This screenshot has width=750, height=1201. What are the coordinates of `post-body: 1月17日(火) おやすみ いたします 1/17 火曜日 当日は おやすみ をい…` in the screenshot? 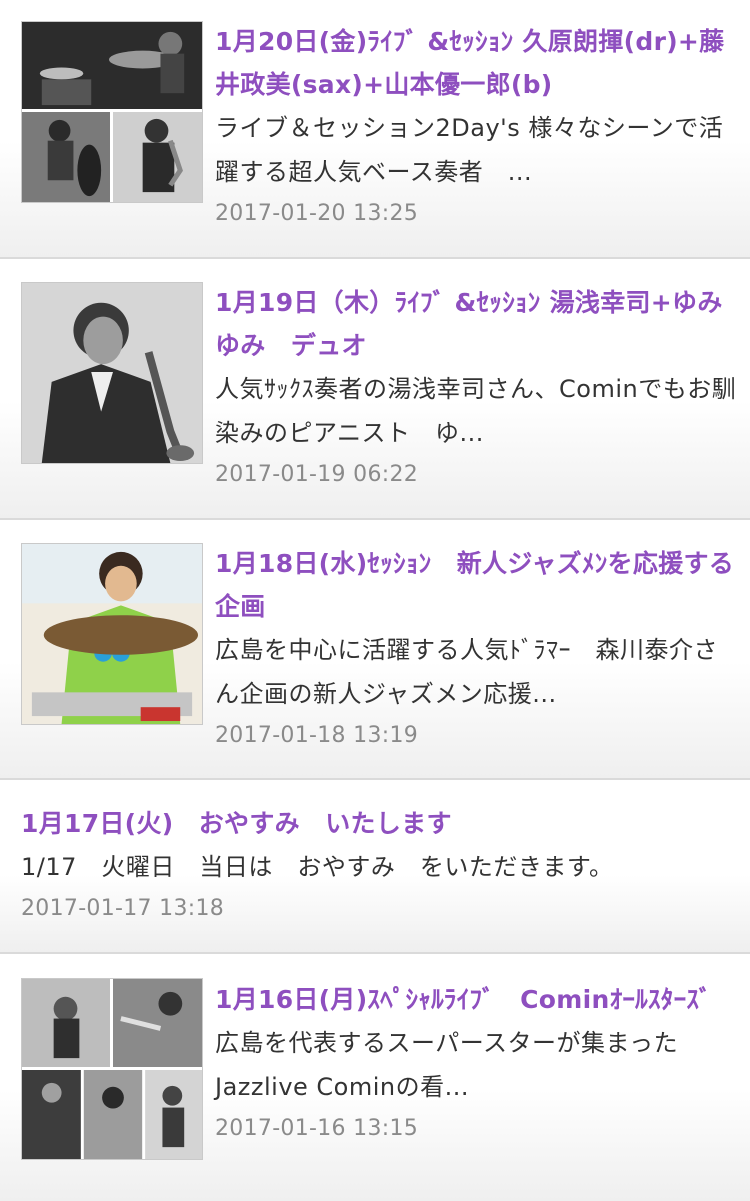 It's located at (380, 865).